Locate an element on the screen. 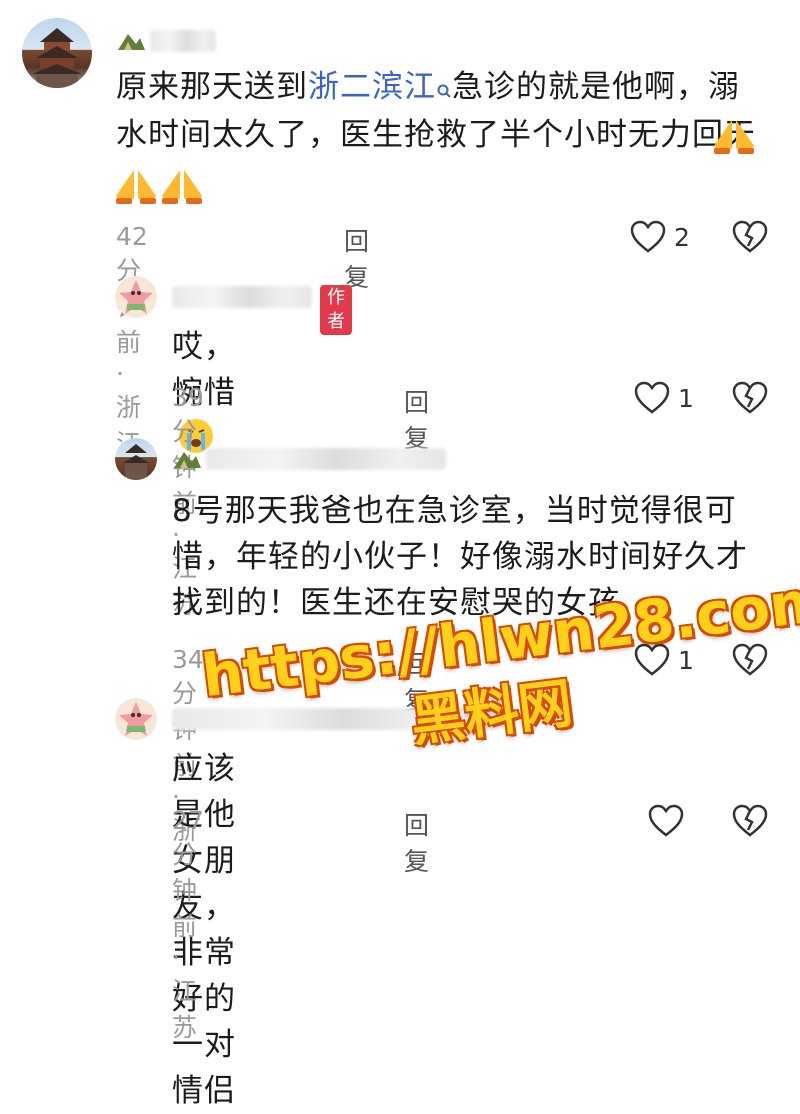 Image resolution: width=800 pixels, height=1114 pixels. like-count: 2 is located at coordinates (682, 237).